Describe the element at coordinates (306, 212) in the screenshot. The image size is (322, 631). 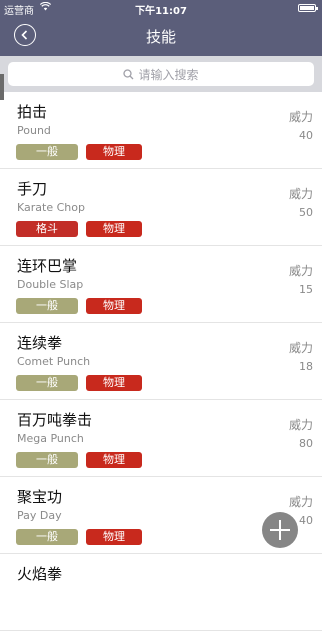
I see `power-value: 50` at that location.